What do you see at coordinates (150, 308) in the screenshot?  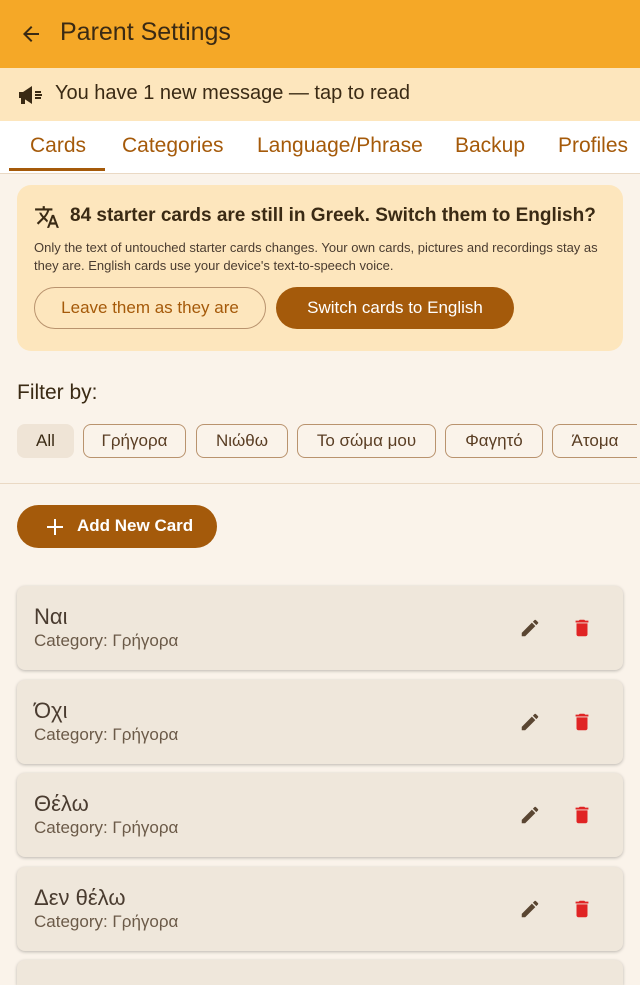 I see `leave-as-is-button: Leave them as they are` at bounding box center [150, 308].